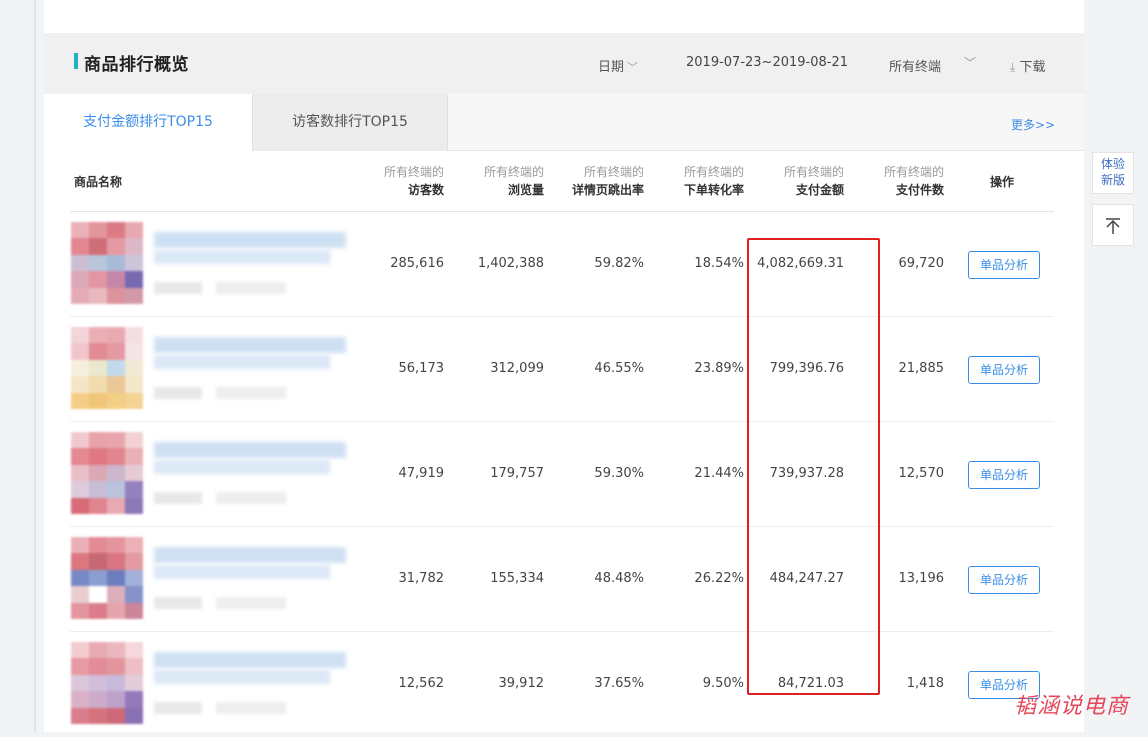 Image resolution: width=1148 pixels, height=737 pixels. What do you see at coordinates (517, 368) in the screenshot?
I see `pageviews-value: 312,099` at bounding box center [517, 368].